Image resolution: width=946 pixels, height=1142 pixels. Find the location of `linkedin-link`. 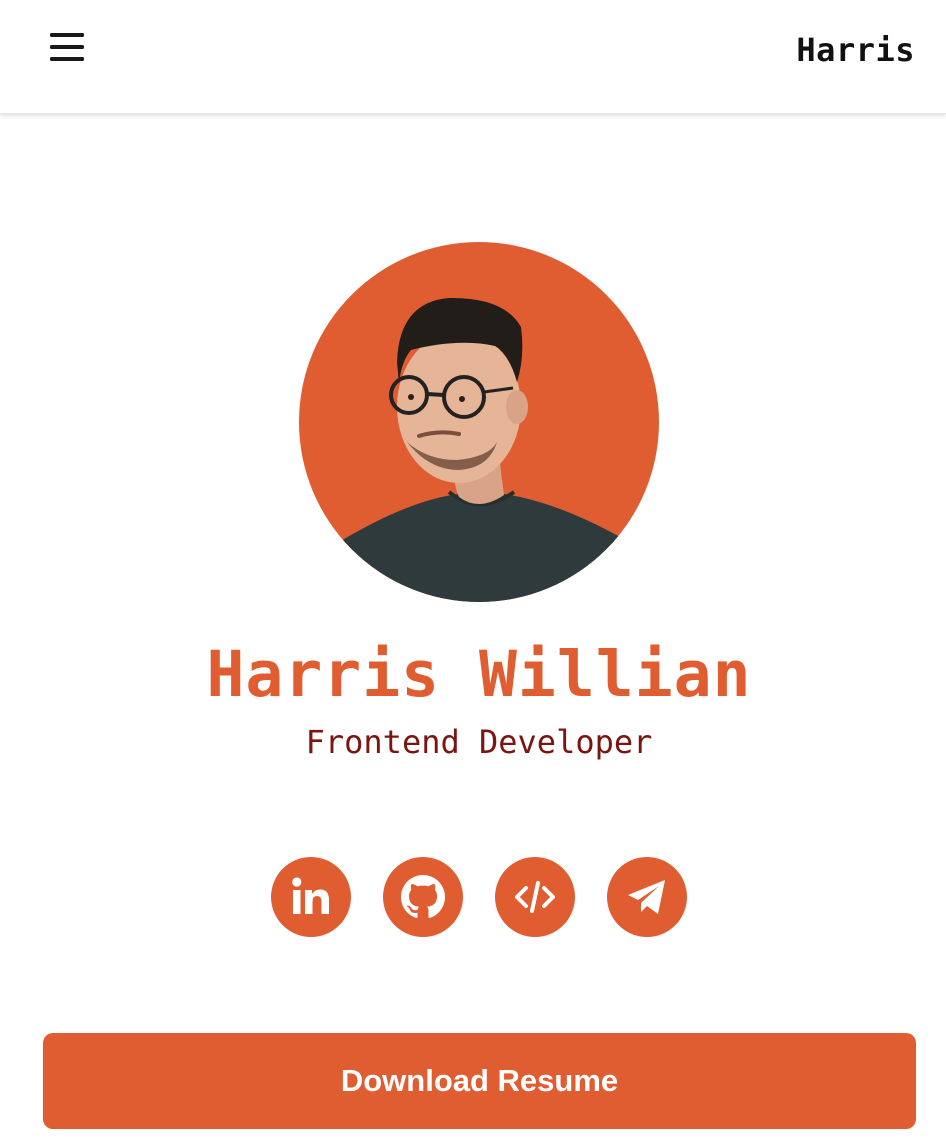

linkedin-link is located at coordinates (311, 897).